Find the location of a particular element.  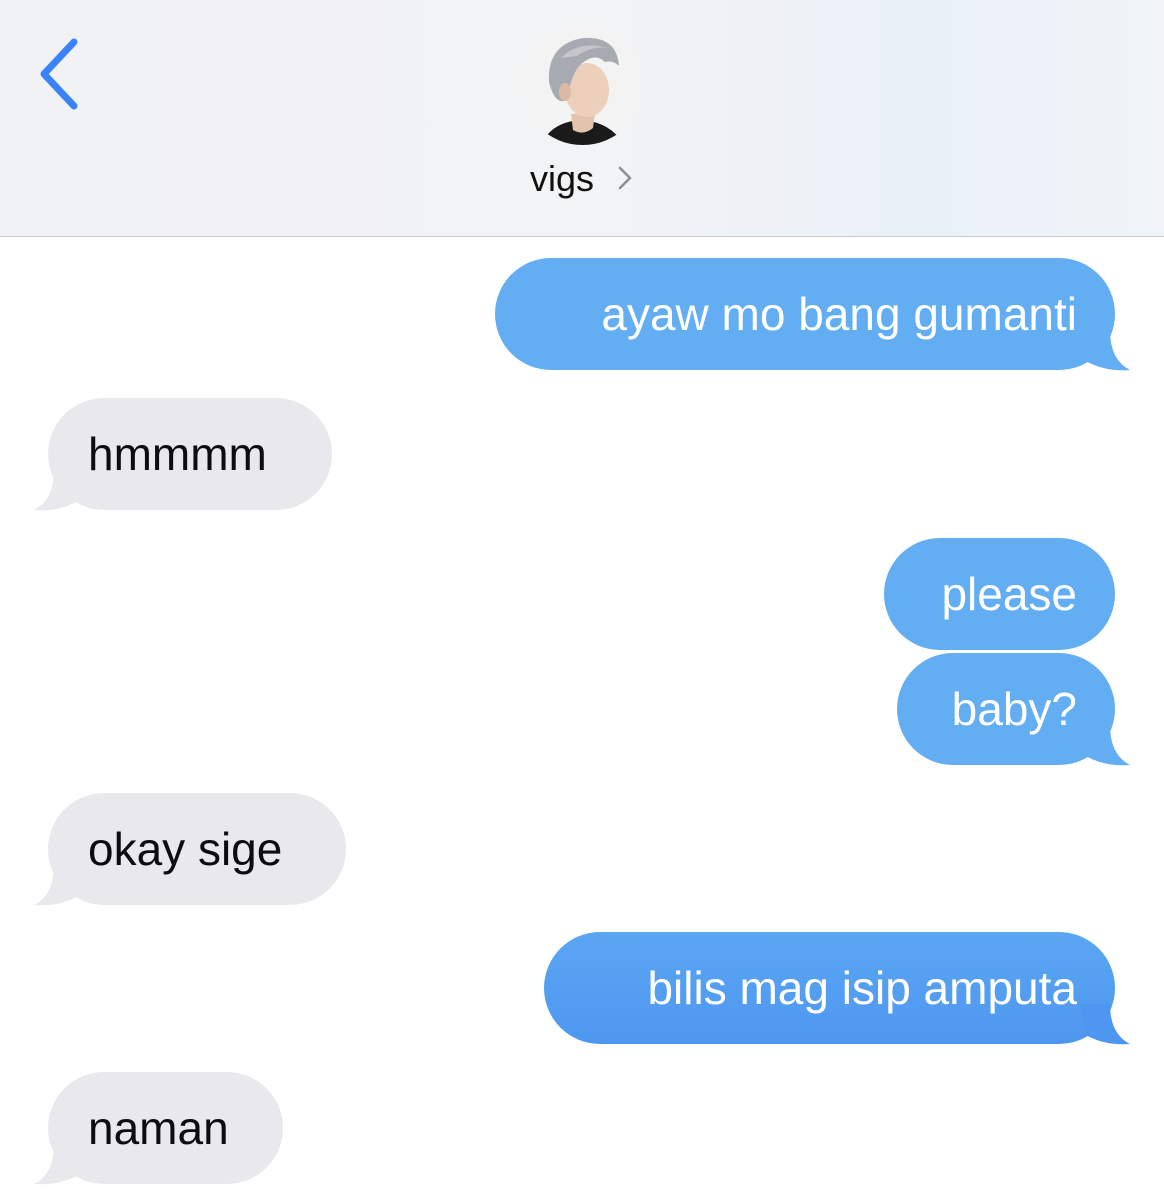

message-bubble-sent: baby? is located at coordinates (1006, 709).